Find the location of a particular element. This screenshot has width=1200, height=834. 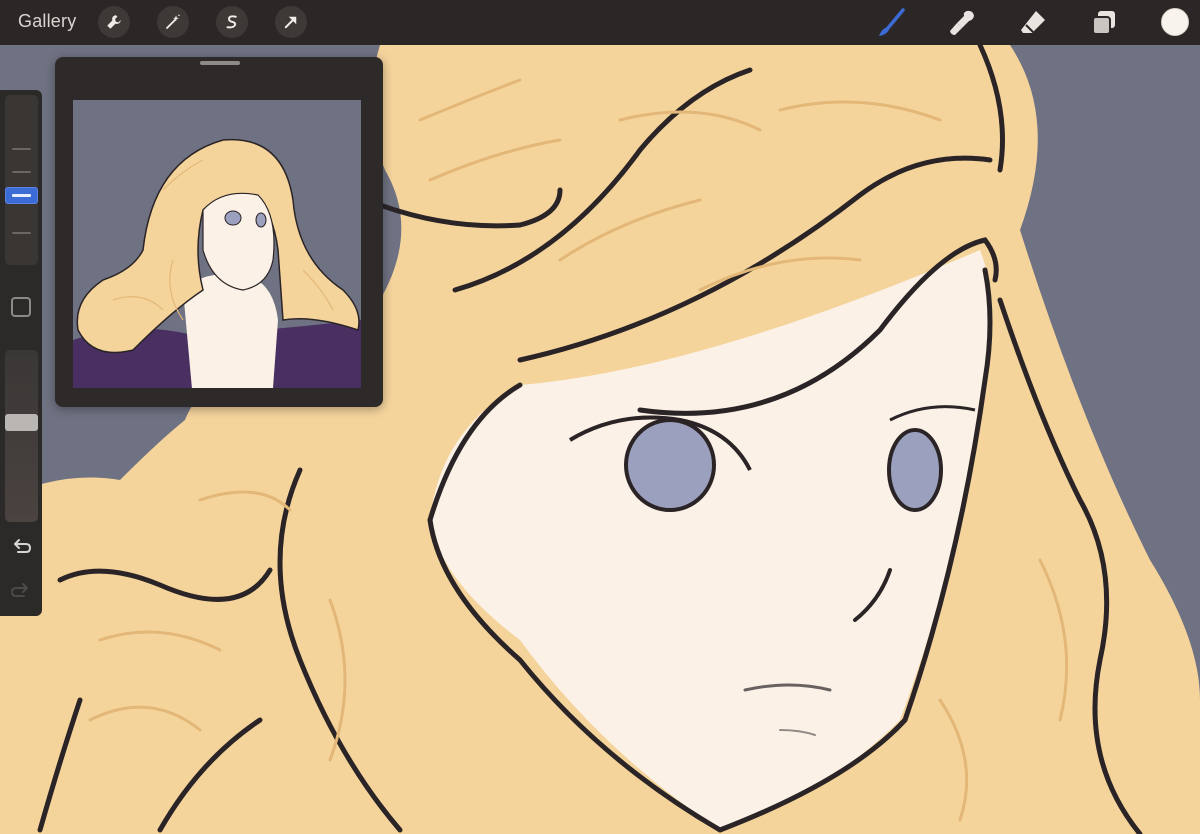

undo-arrow-icon is located at coordinates (21, 547).